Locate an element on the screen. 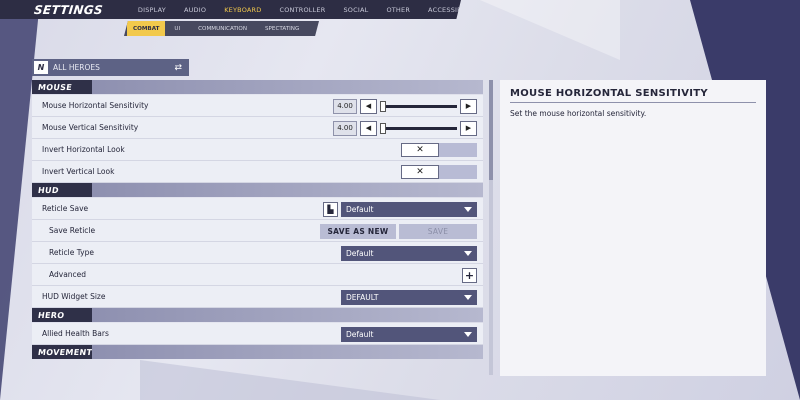 This screenshot has height=400, width=800. invert-horizontal-toggle: ✕ is located at coordinates (439, 150).